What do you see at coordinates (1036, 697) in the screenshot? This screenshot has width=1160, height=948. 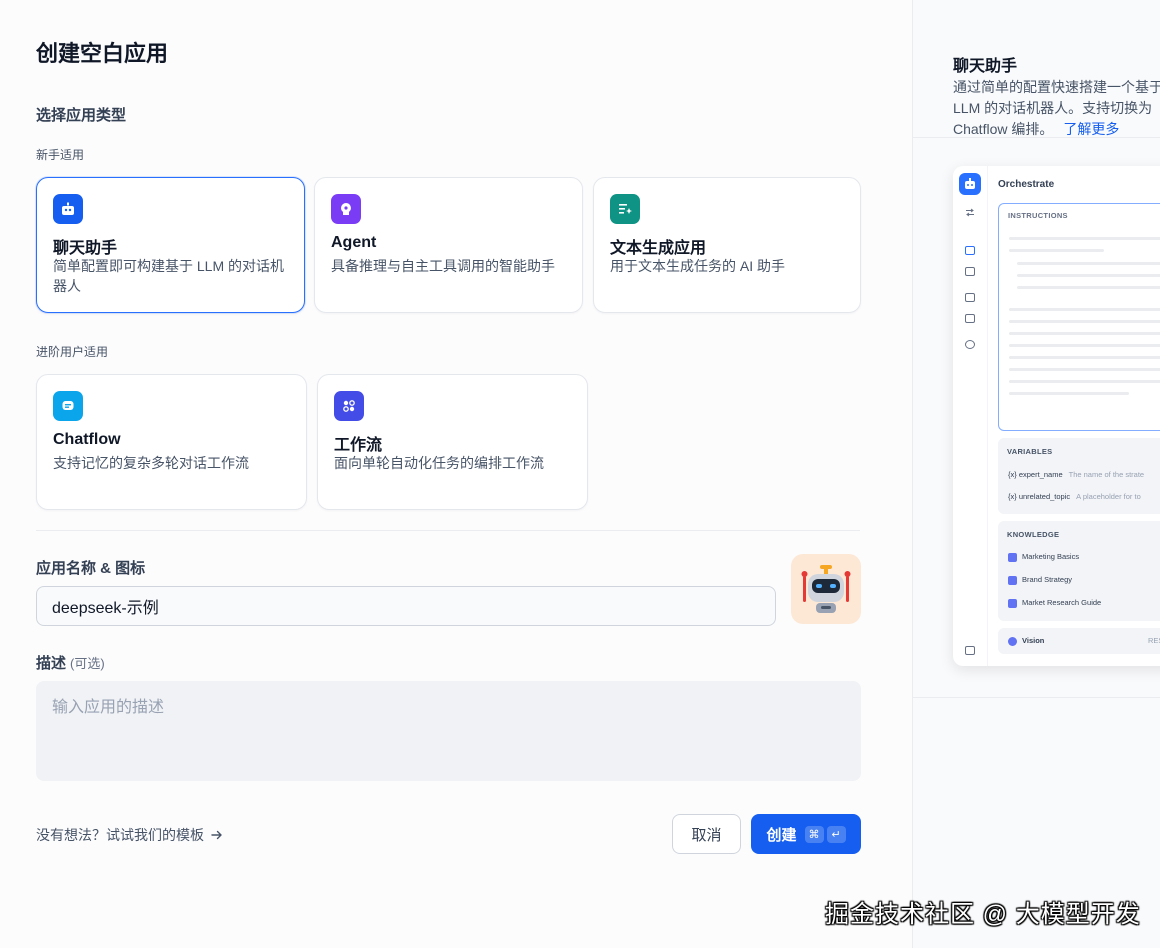 I see `preview-divider-bottom` at bounding box center [1036, 697].